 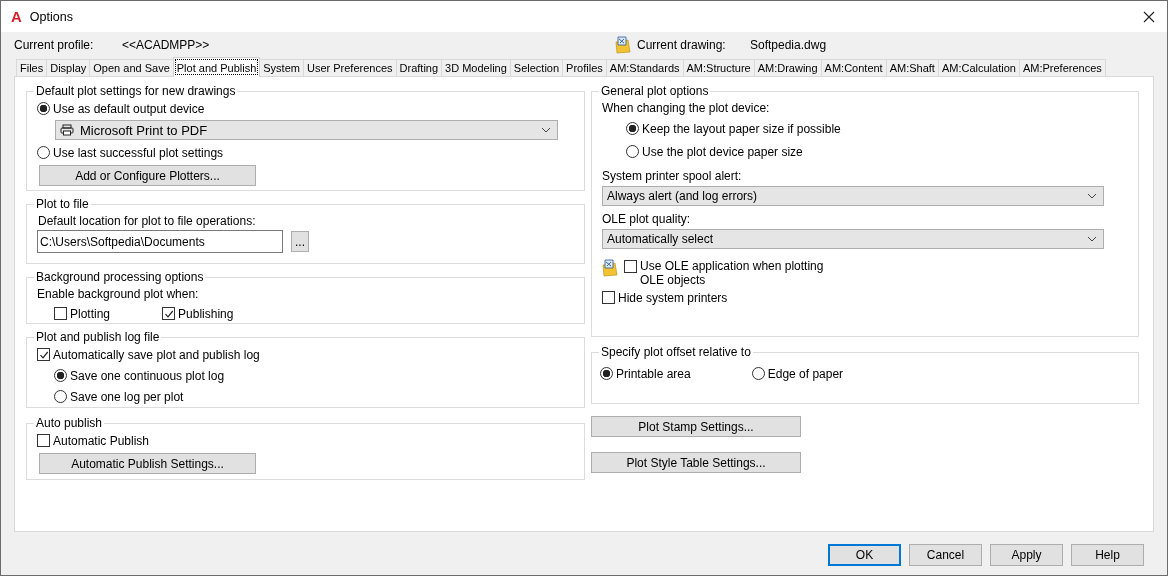 What do you see at coordinates (216, 67) in the screenshot?
I see `tab: Plot and Publish` at bounding box center [216, 67].